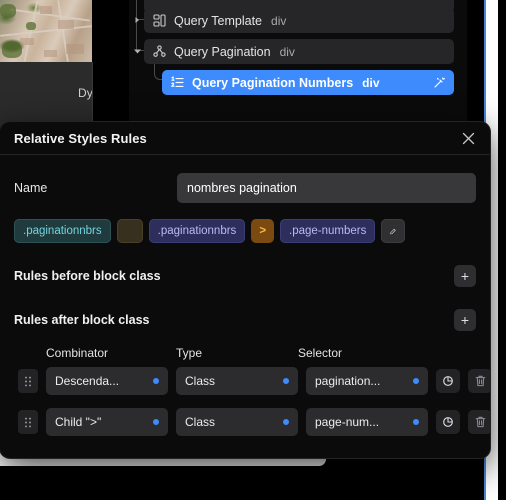 The width and height of the screenshot is (506, 500). Describe the element at coordinates (245, 320) in the screenshot. I see `section-rules-after: Rules after block class +` at that location.